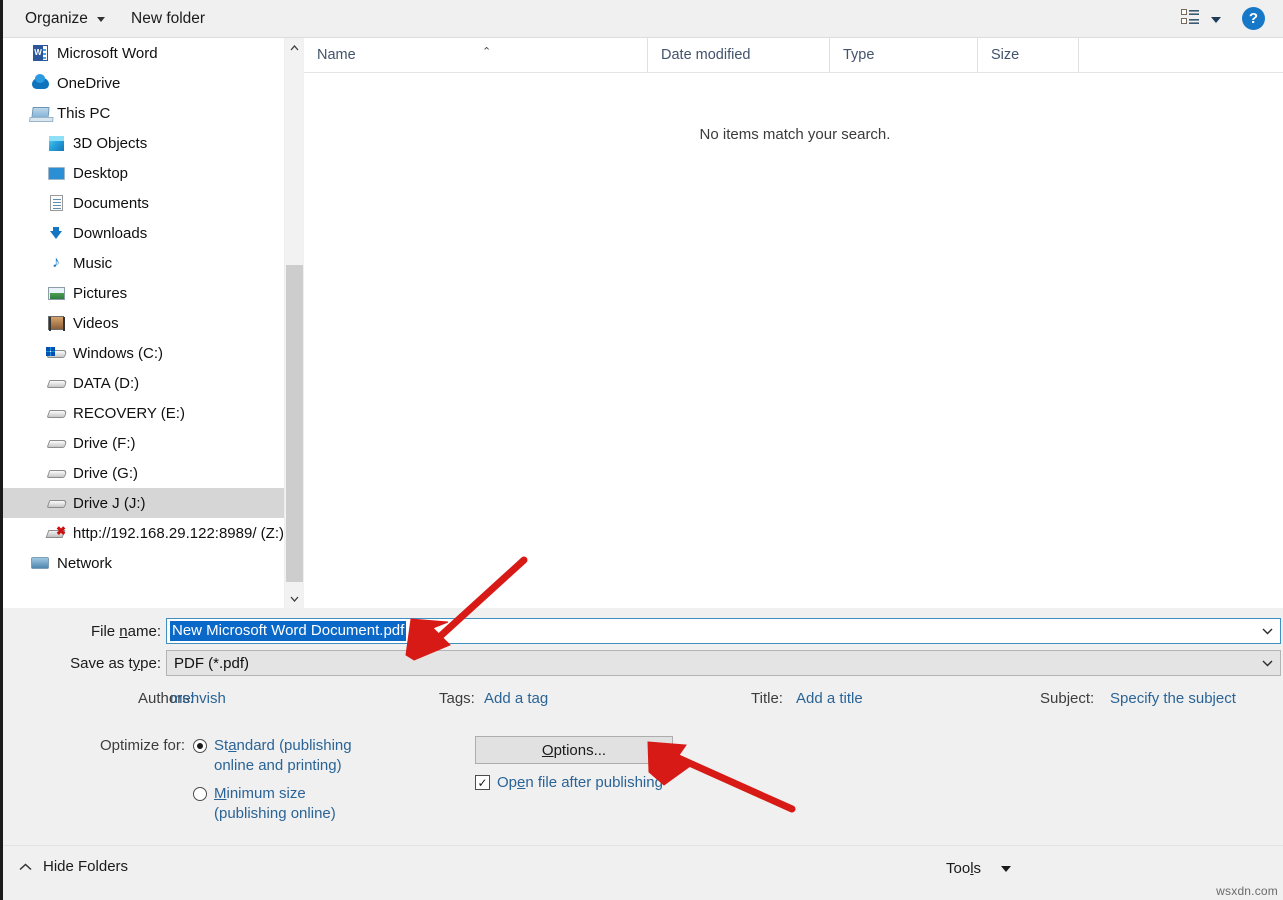 The image size is (1283, 900). I want to click on tags-value: Add a tag, so click(516, 698).